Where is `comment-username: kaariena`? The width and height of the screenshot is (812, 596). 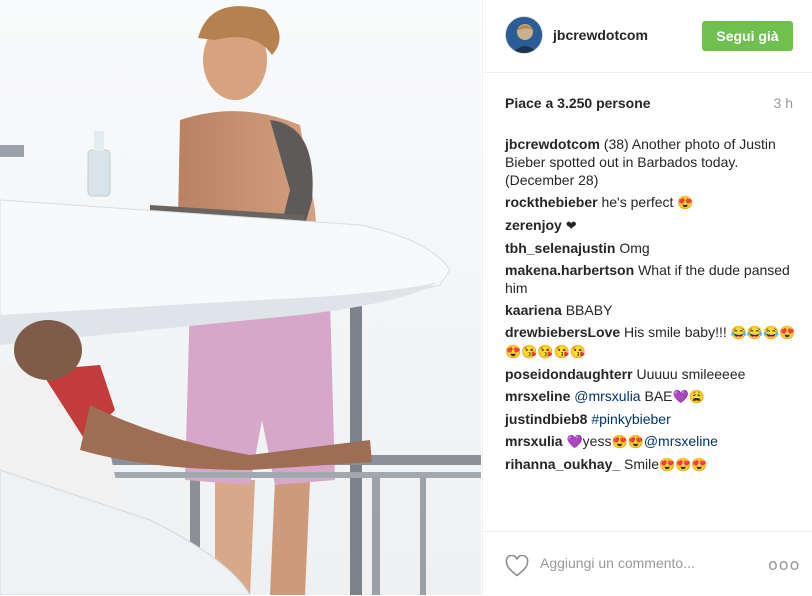 comment-username: kaariena is located at coordinates (533, 310).